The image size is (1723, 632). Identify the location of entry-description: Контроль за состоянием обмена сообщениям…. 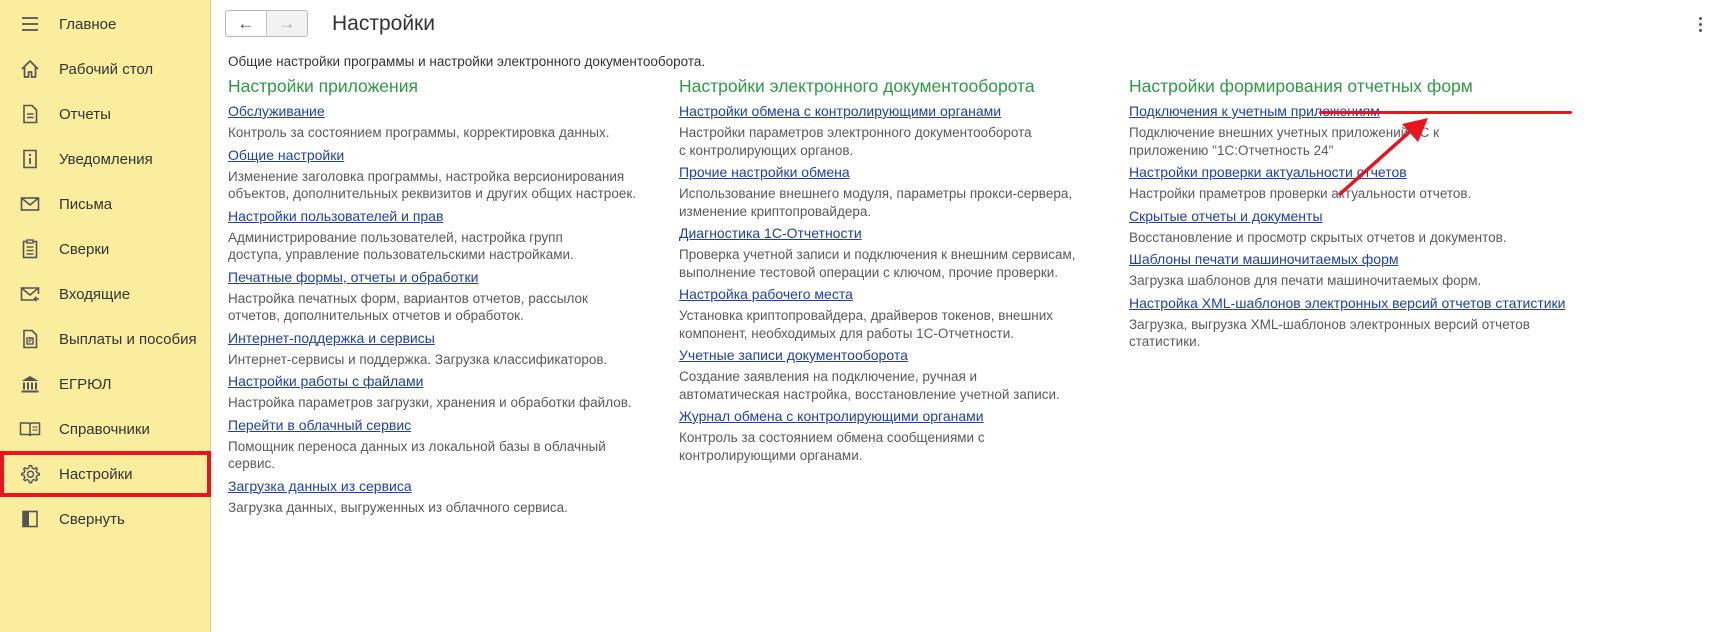
(832, 446).